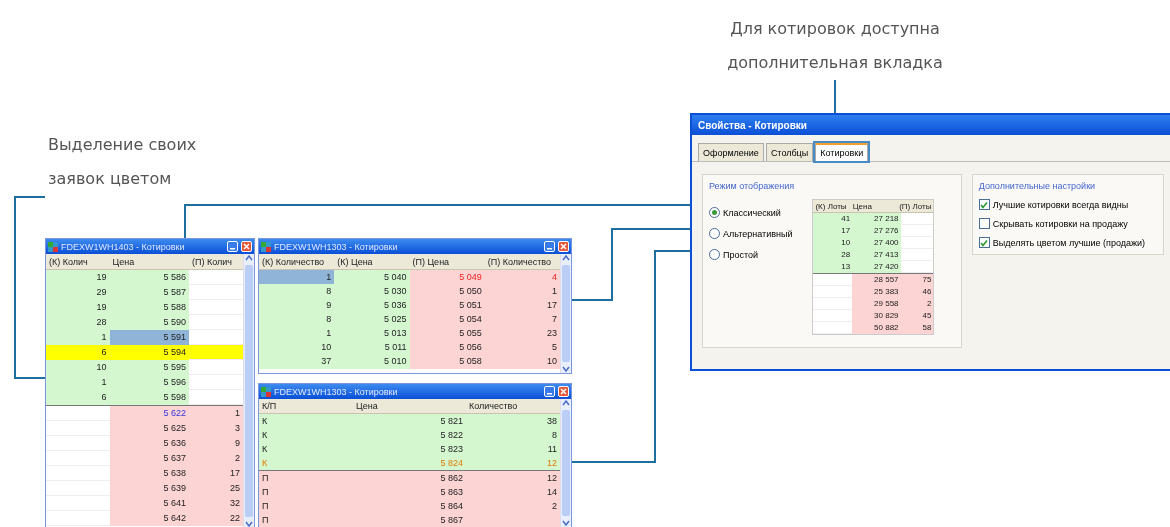 Image resolution: width=1170 pixels, height=527 pixels. What do you see at coordinates (215, 473) in the screenshot?
I see `table-cell: 17` at bounding box center [215, 473].